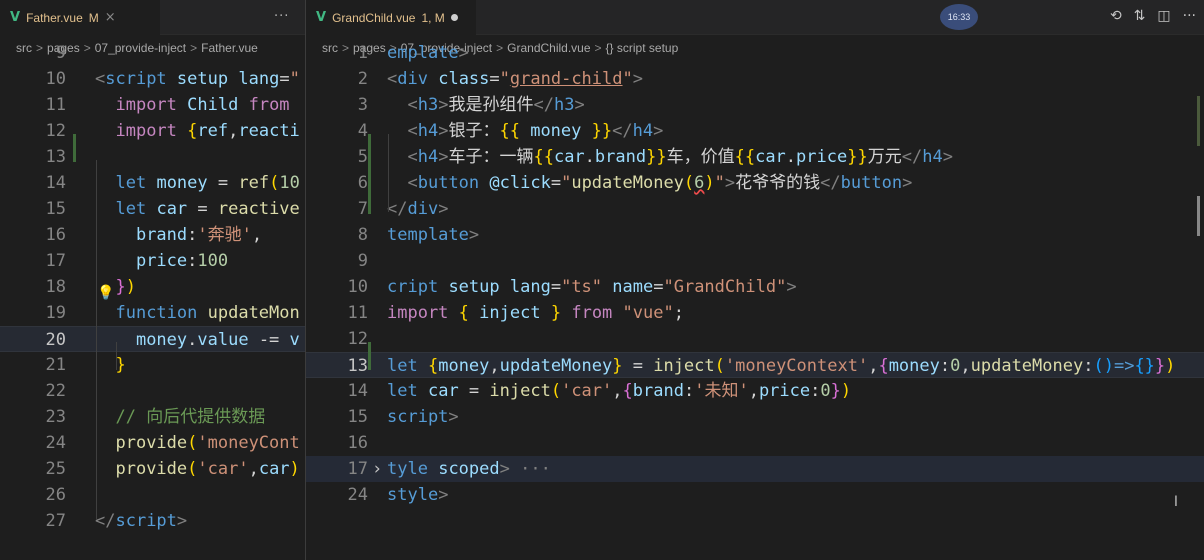 The height and width of the screenshot is (560, 1204). What do you see at coordinates (755, 53) in the screenshot?
I see `code-line: 1 emplate>` at bounding box center [755, 53].